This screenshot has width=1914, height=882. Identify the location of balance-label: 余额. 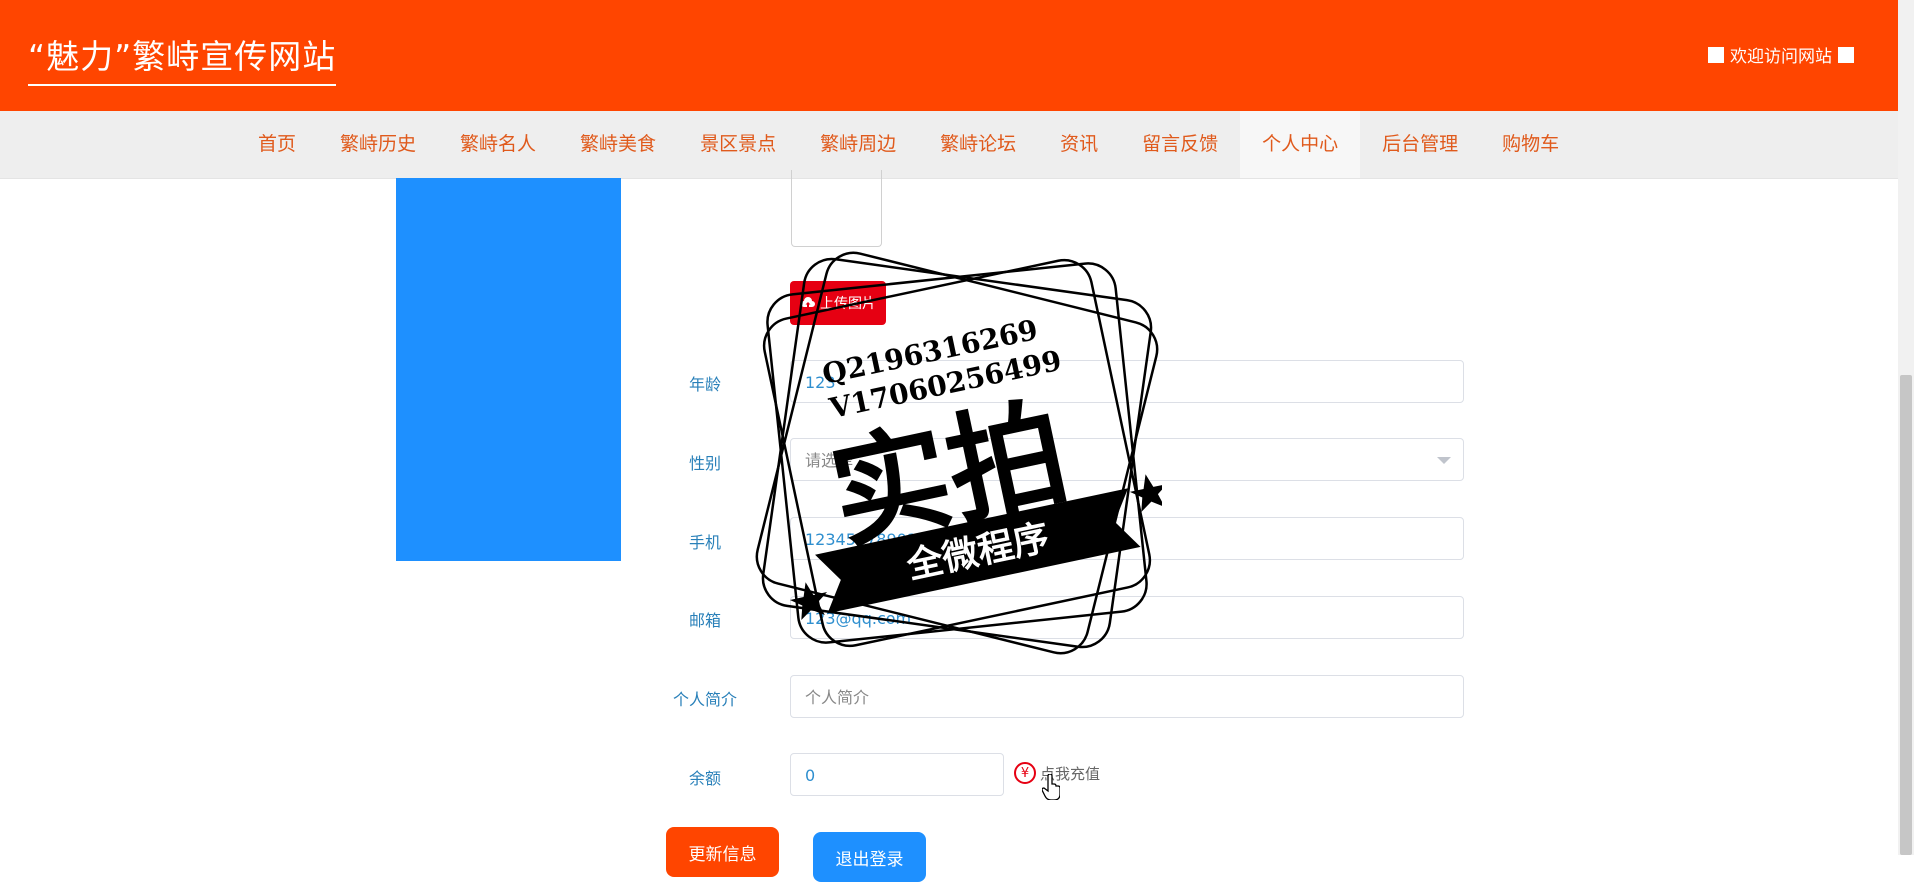
(704, 778).